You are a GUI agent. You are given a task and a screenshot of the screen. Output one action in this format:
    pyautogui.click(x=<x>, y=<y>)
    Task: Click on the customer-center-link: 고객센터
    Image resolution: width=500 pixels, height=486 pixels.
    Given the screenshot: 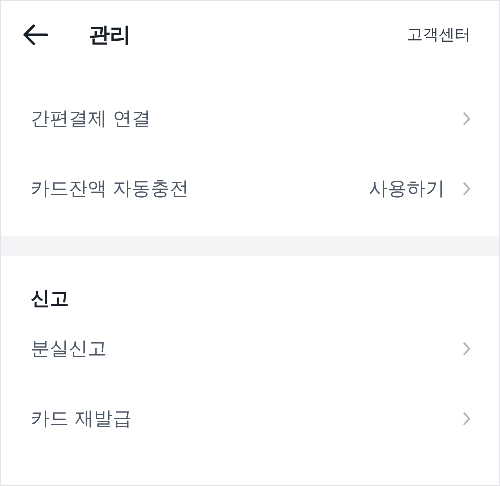 What is the action you would take?
    pyautogui.click(x=439, y=35)
    